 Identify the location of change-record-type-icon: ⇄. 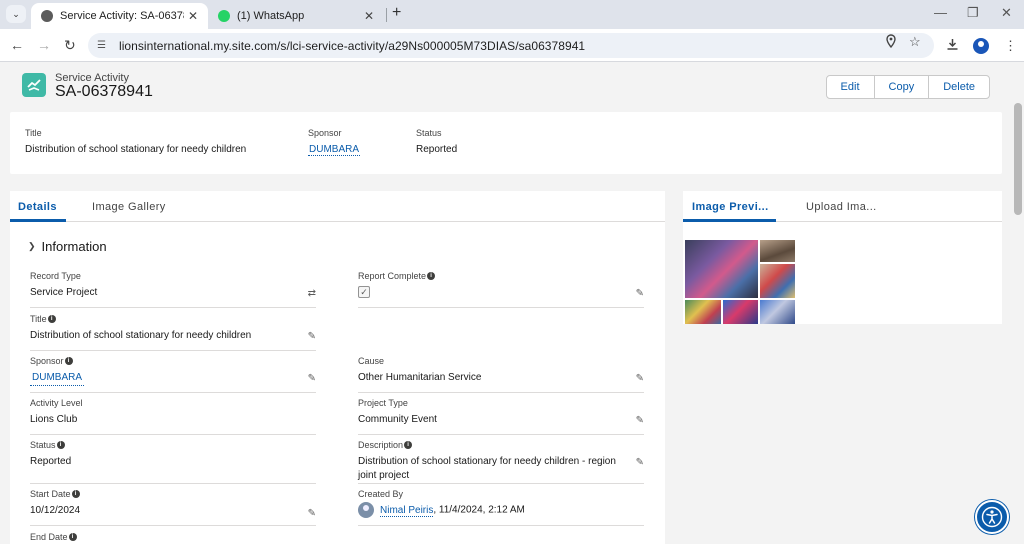
(312, 293).